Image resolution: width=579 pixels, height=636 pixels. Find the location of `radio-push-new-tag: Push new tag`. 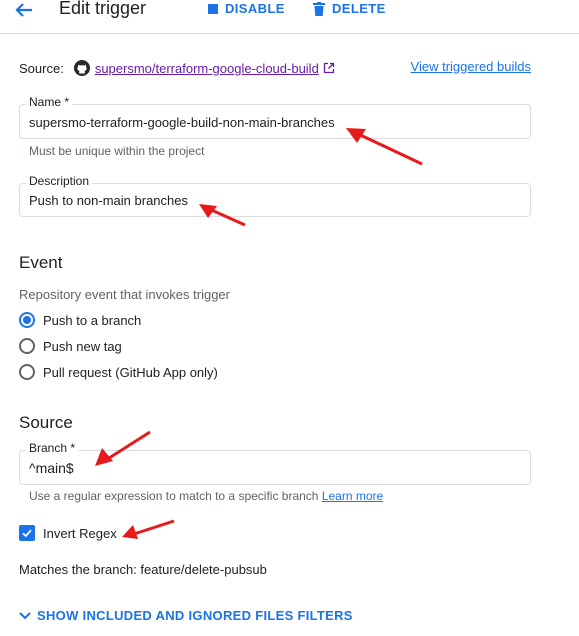

radio-push-new-tag: Push new tag is located at coordinates (70, 346).